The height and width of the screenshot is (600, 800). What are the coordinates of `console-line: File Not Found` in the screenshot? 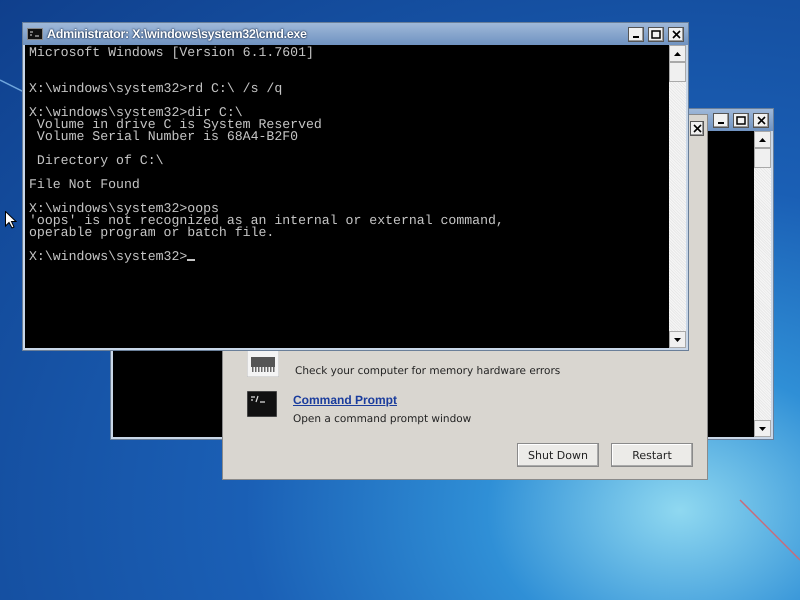 It's located at (85, 185).